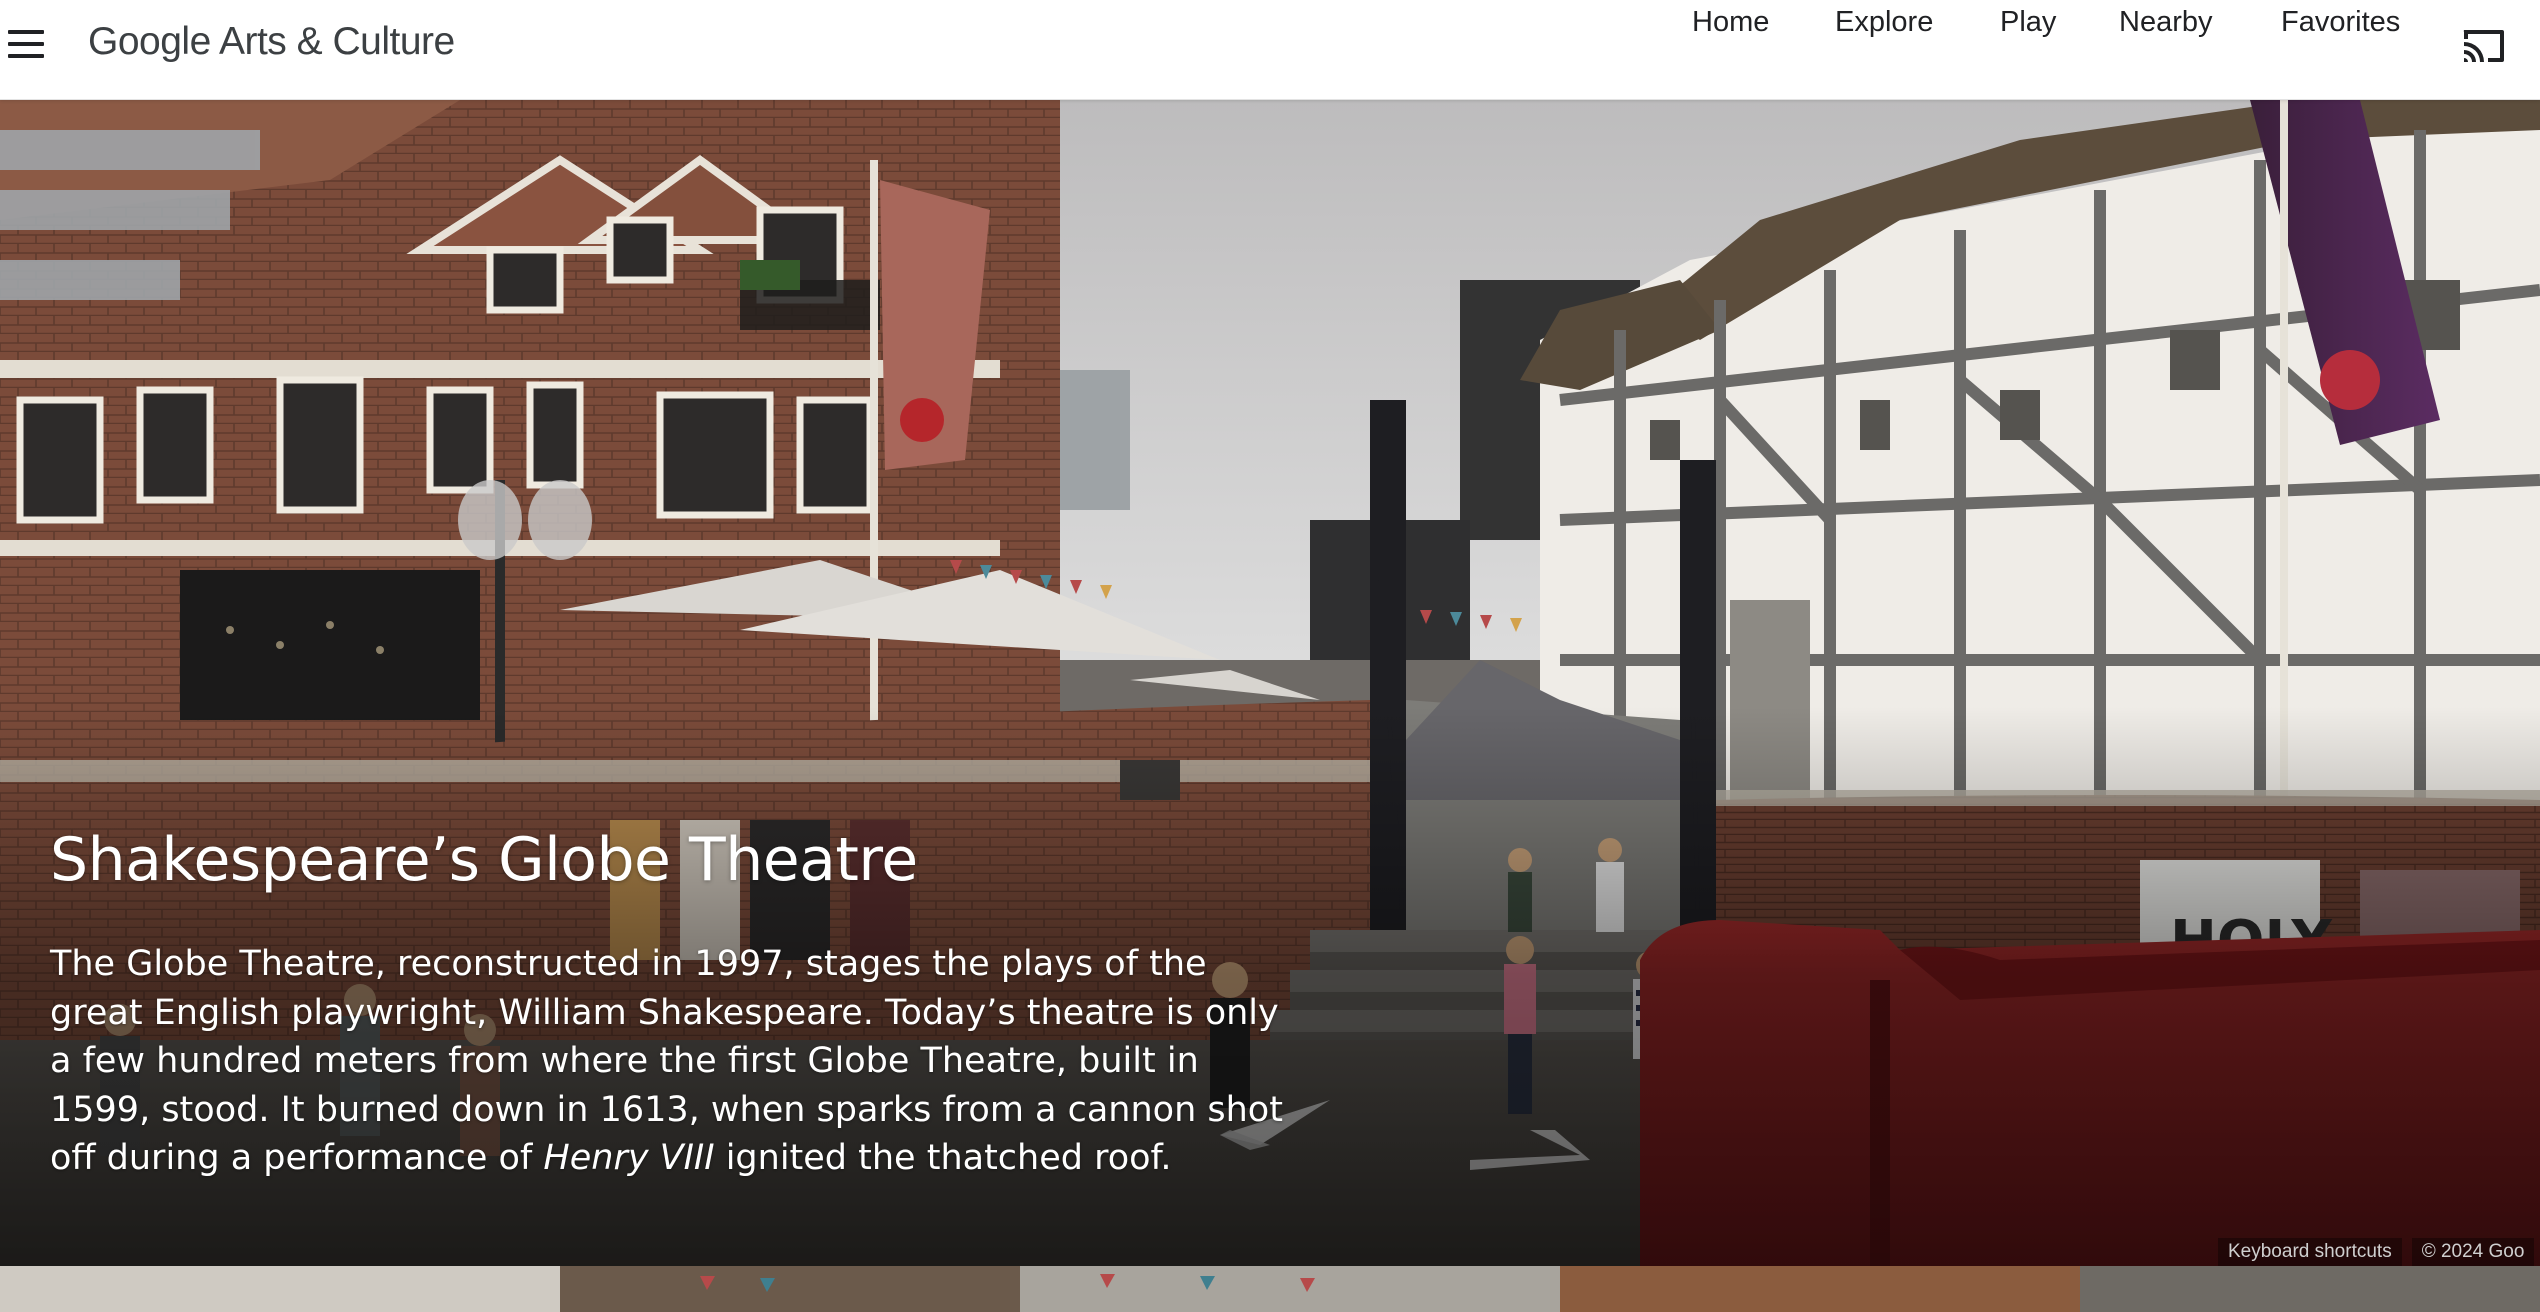 Image resolution: width=2540 pixels, height=1312 pixels. Describe the element at coordinates (2028, 22) in the screenshot. I see `nav-play: Play` at that location.